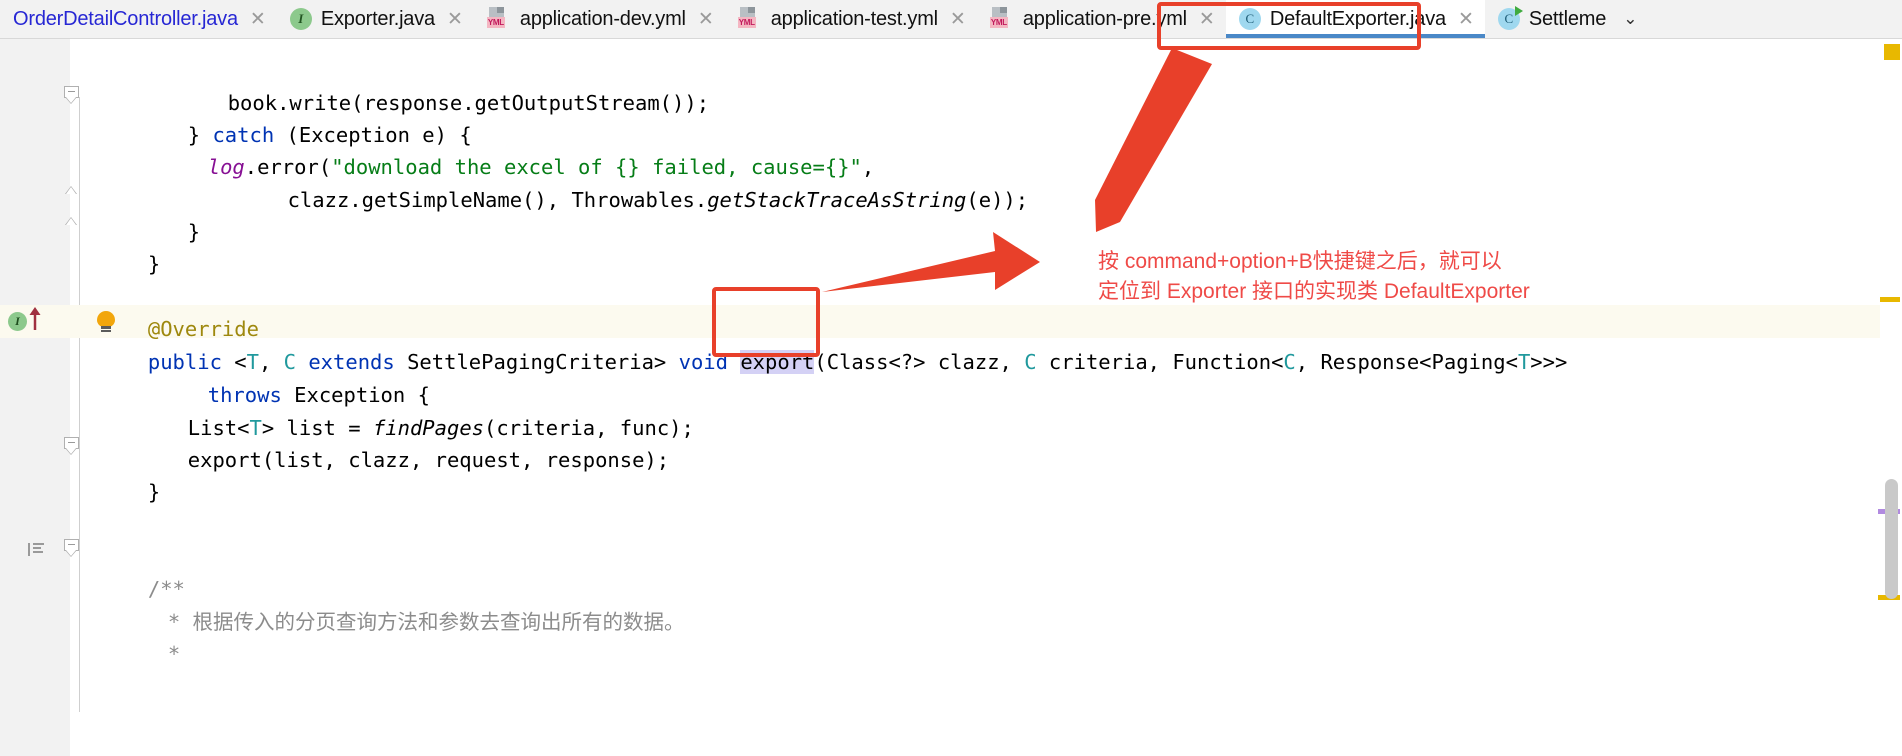  Describe the element at coordinates (1314, 291) in the screenshot. I see `annotation-line-2: 定位到 Exporter 接口的实现类 DefaultExporter` at that location.